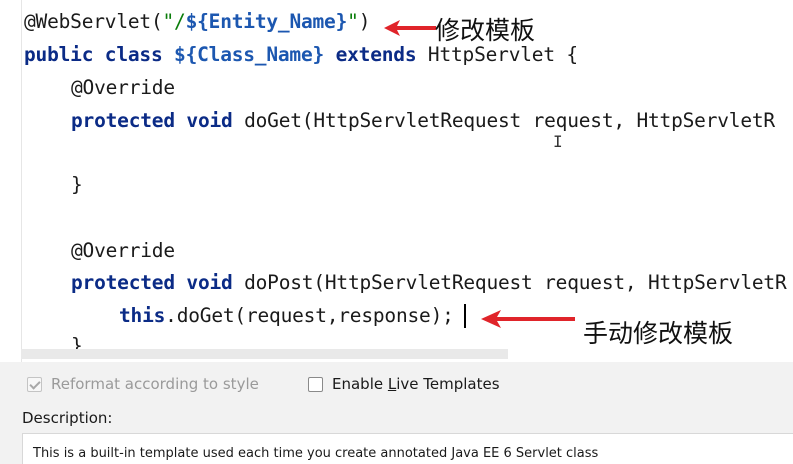 This screenshot has width=793, height=464. Describe the element at coordinates (93, 21) in the screenshot. I see `annotation-token: @WebServlet(` at that location.